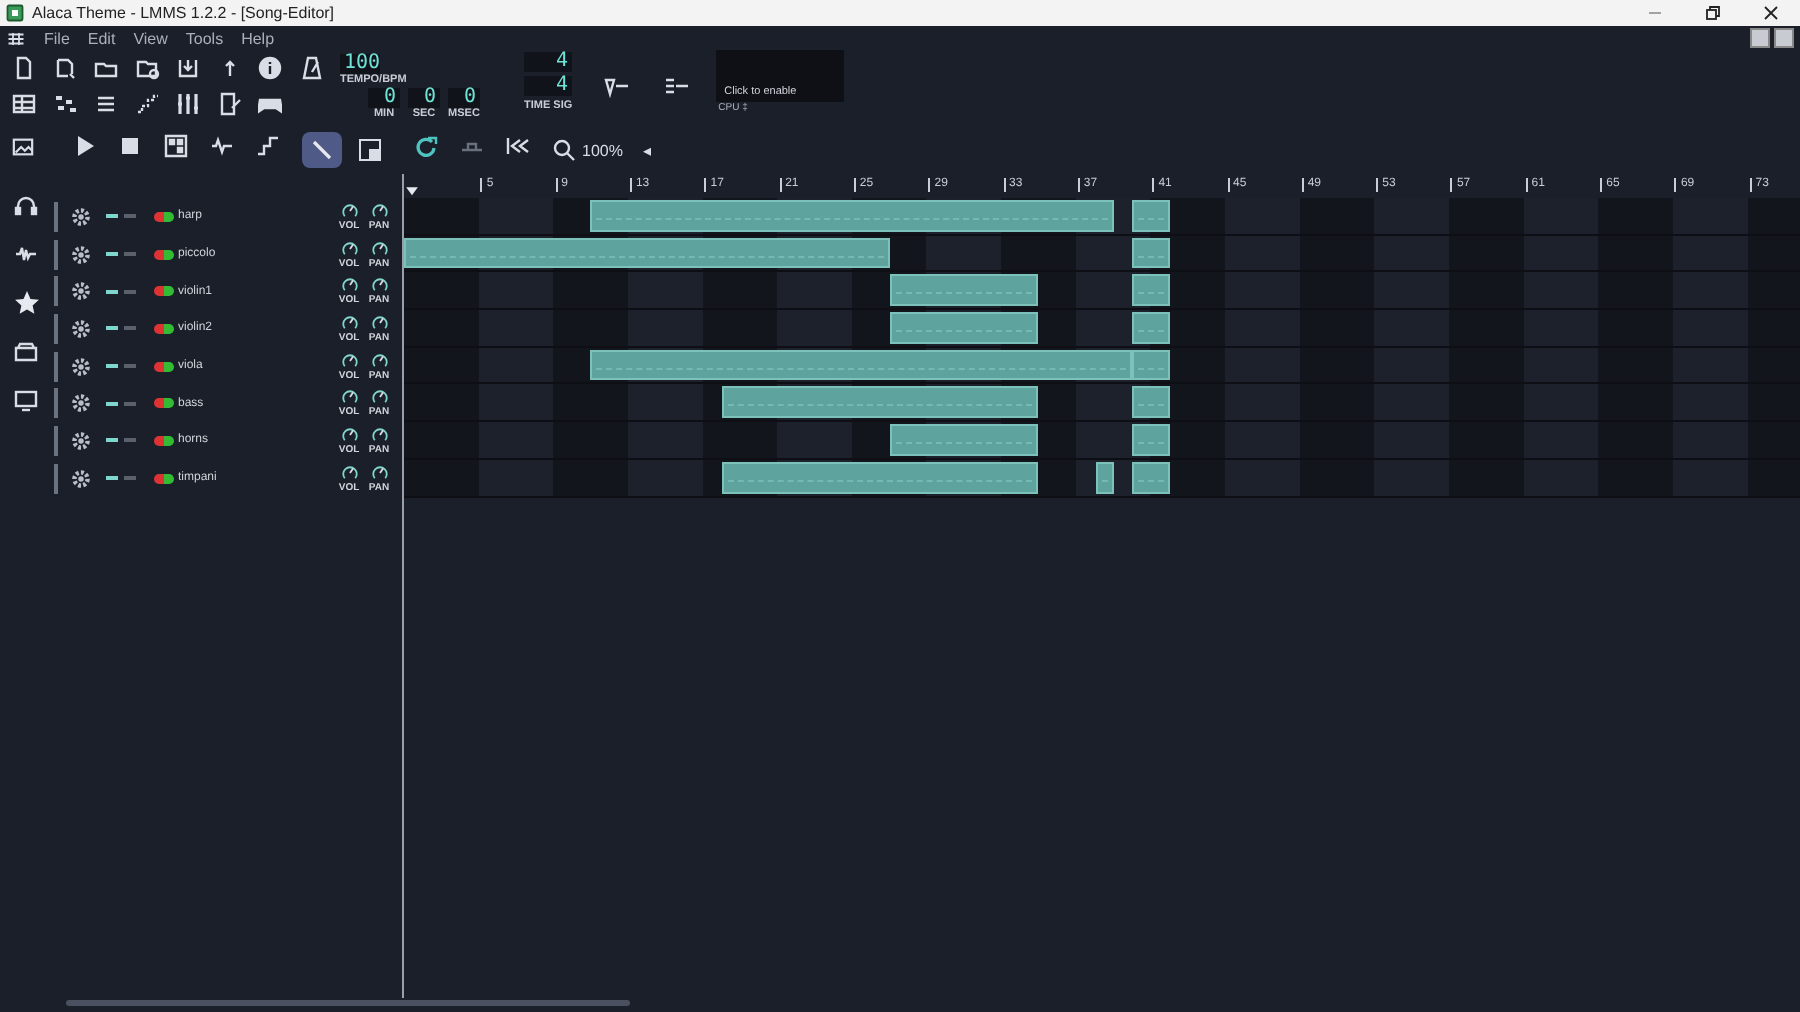  What do you see at coordinates (24, 68) in the screenshot?
I see `new-file-icon` at bounding box center [24, 68].